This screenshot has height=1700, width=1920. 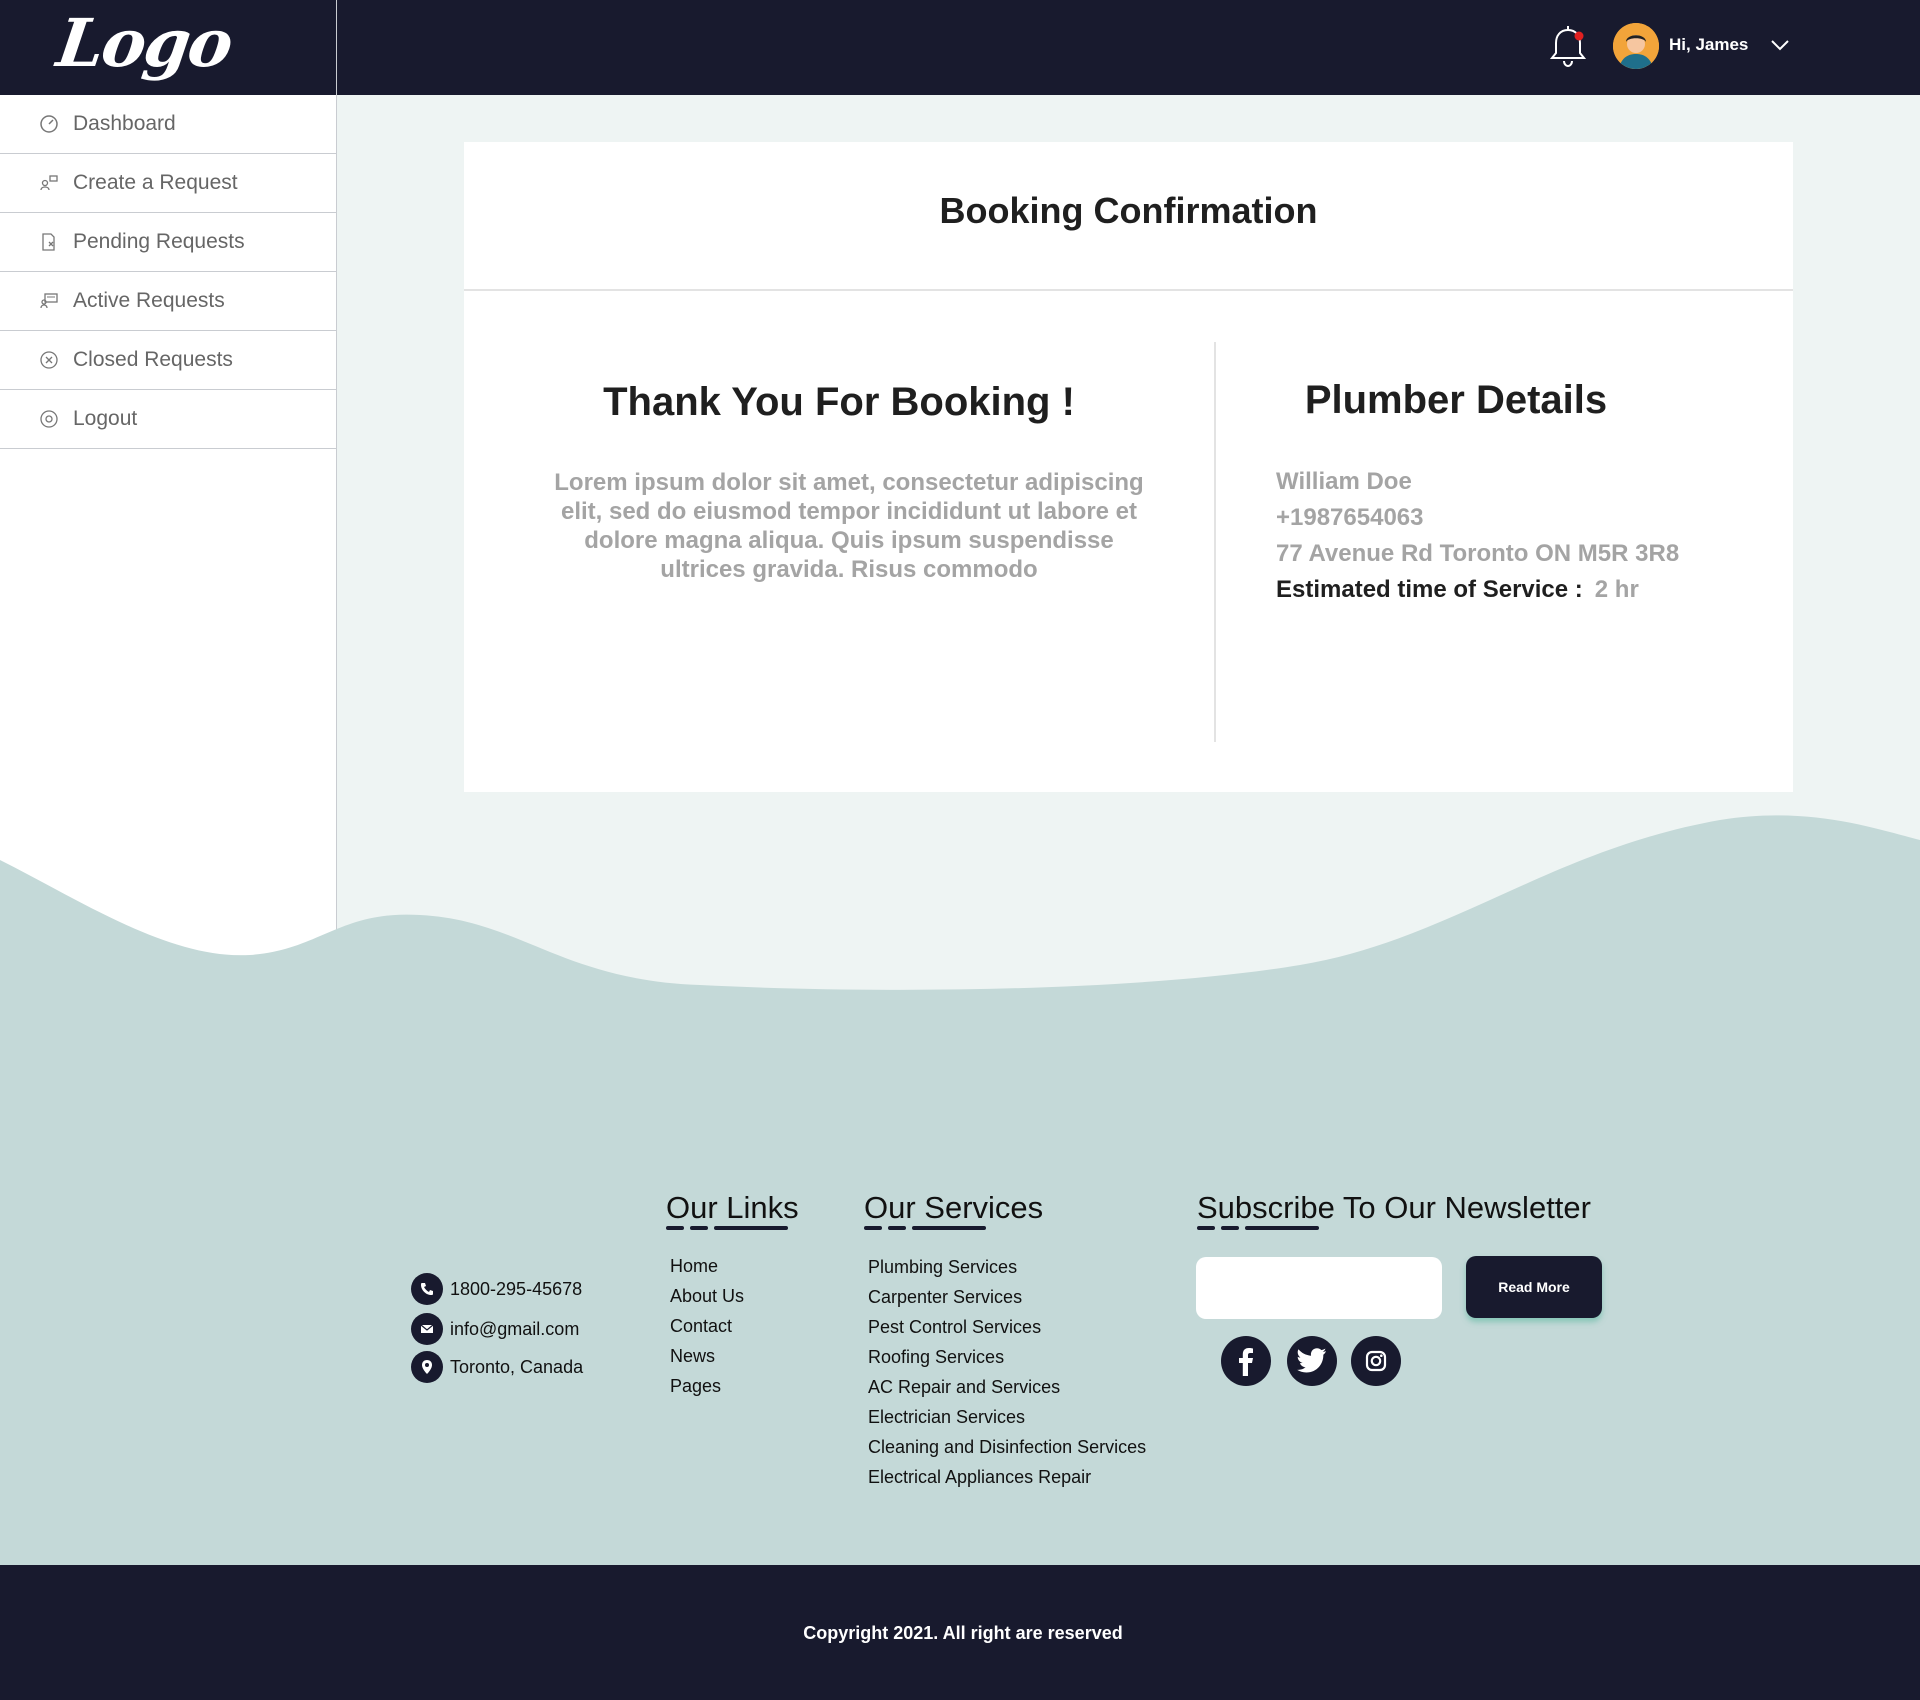 What do you see at coordinates (1394, 1207) in the screenshot?
I see `newsletter-heading: Subscribe To Our Newsletter` at bounding box center [1394, 1207].